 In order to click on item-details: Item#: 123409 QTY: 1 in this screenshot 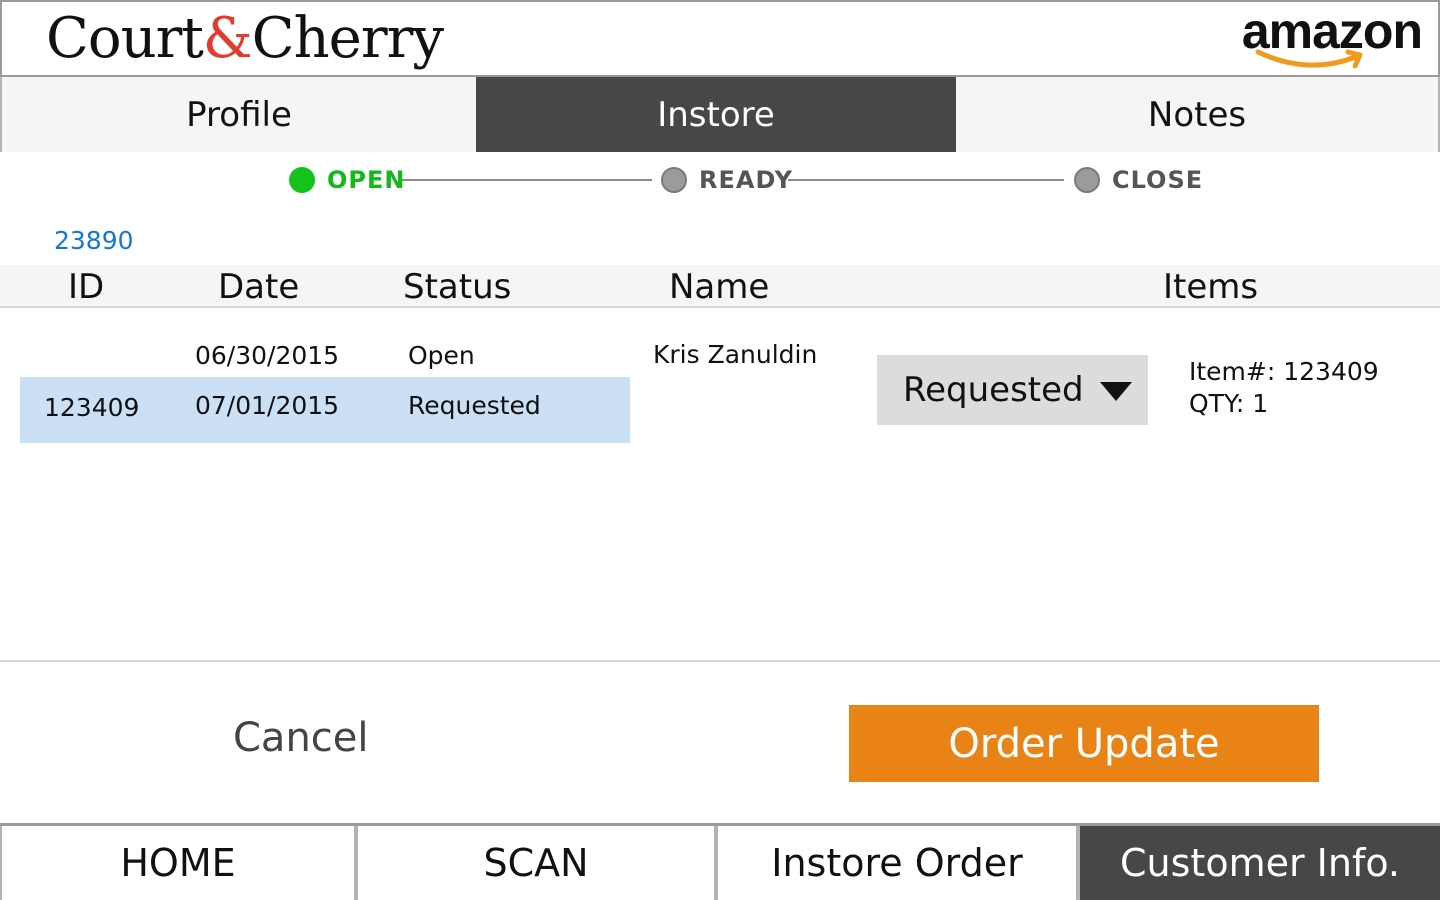, I will do `click(1284, 388)`.